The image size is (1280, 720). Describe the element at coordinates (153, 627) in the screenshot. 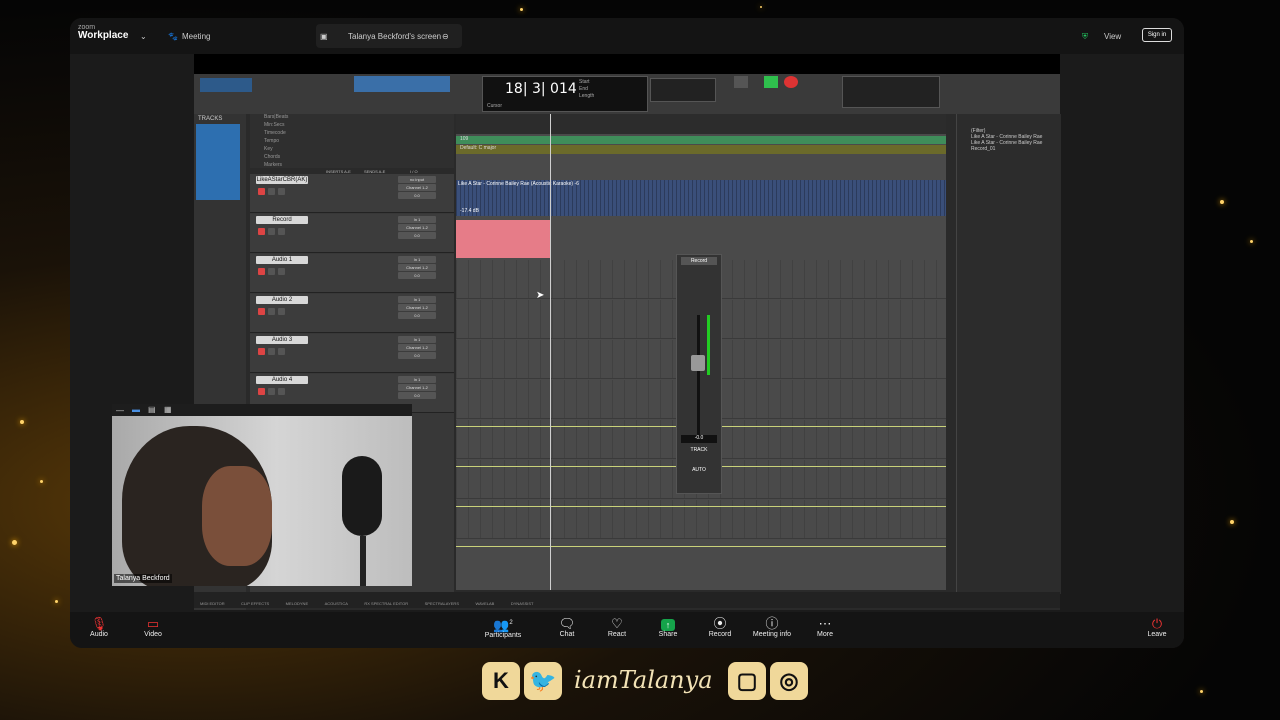

I see `video-button: ▭ Video` at that location.